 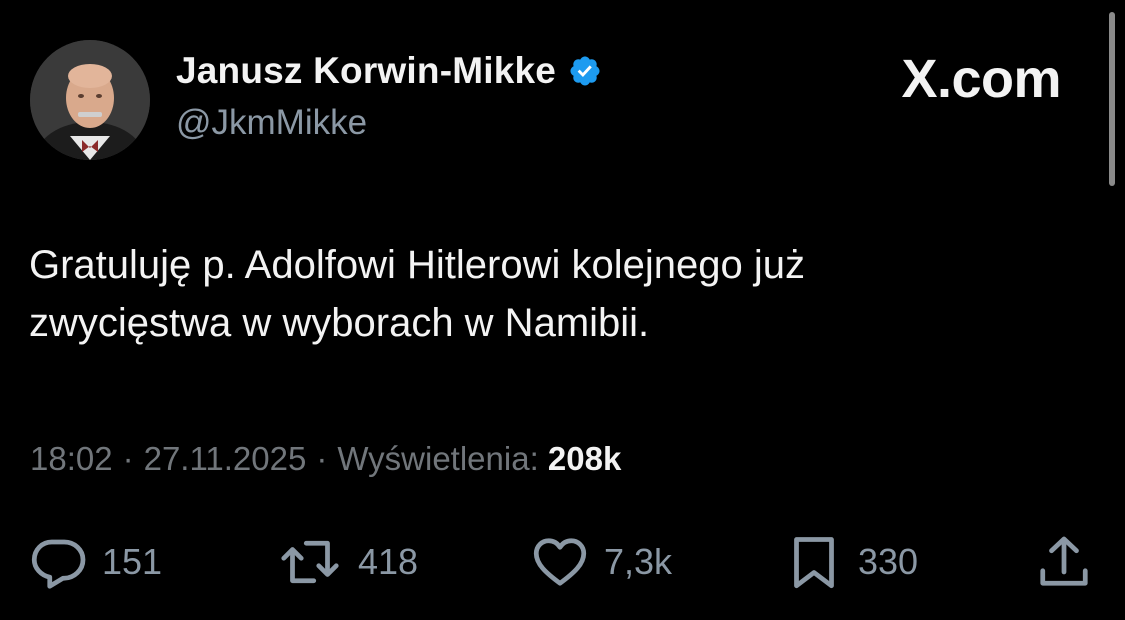 I want to click on reply-button: 151, so click(x=95, y=562).